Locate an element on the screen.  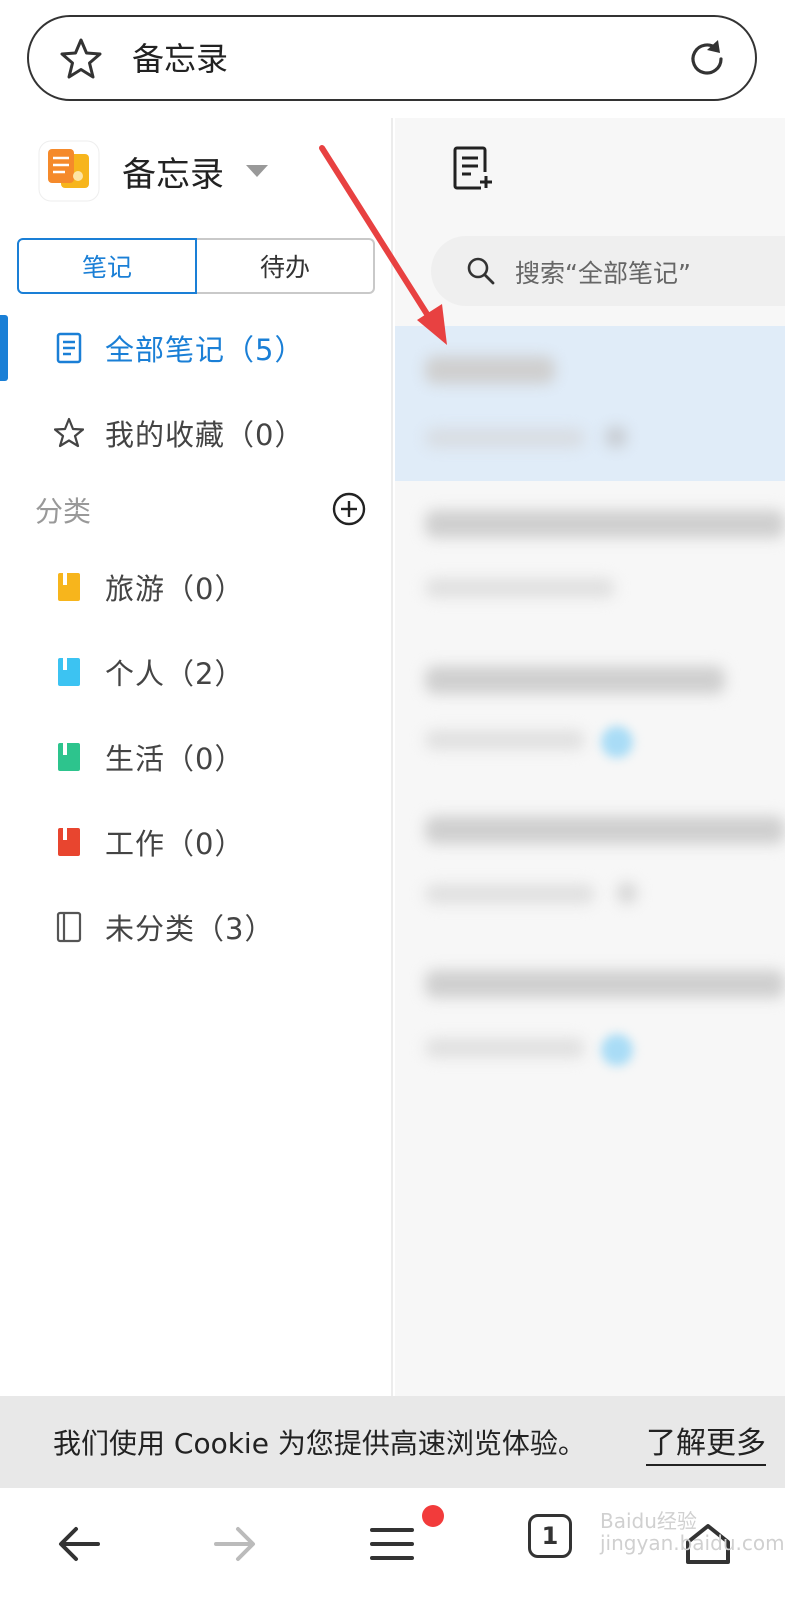
sidebar-item-label: 生活（0） is located at coordinates (175, 759).